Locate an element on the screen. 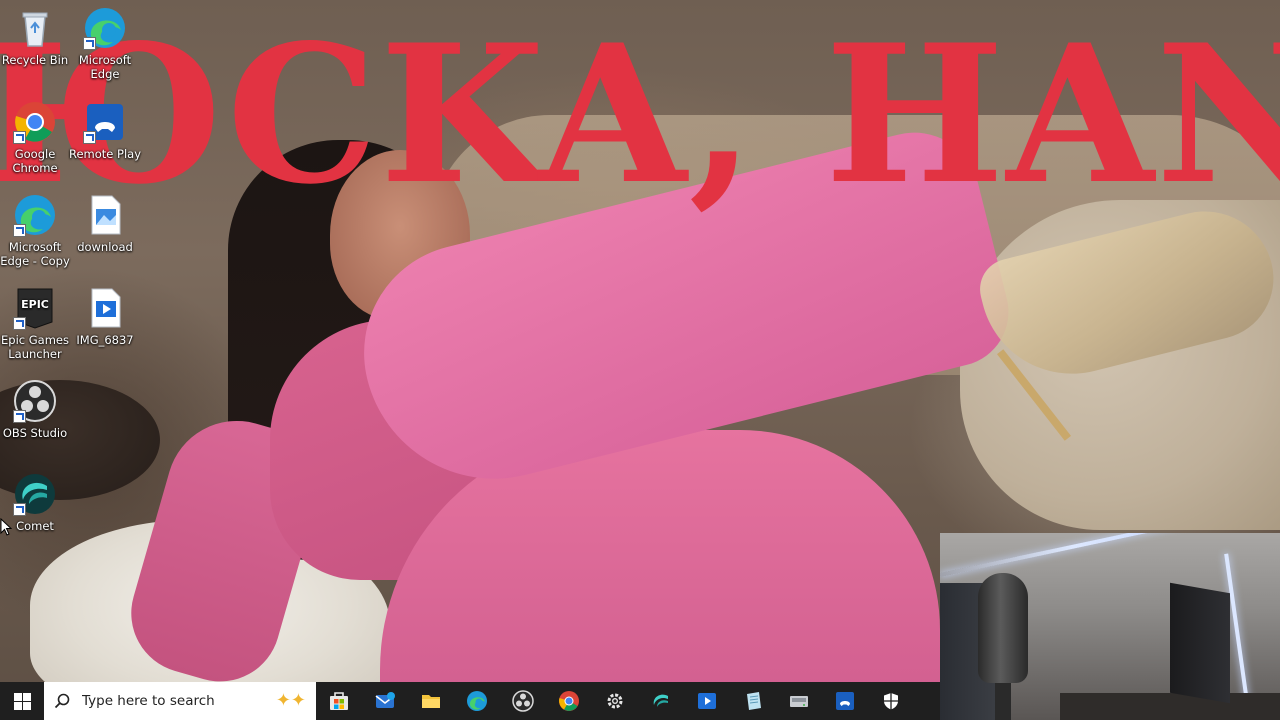 This screenshot has width=1280, height=720. desktop-icon-microsoft-edge: Microsoft Edge is located at coordinates (105, 43).